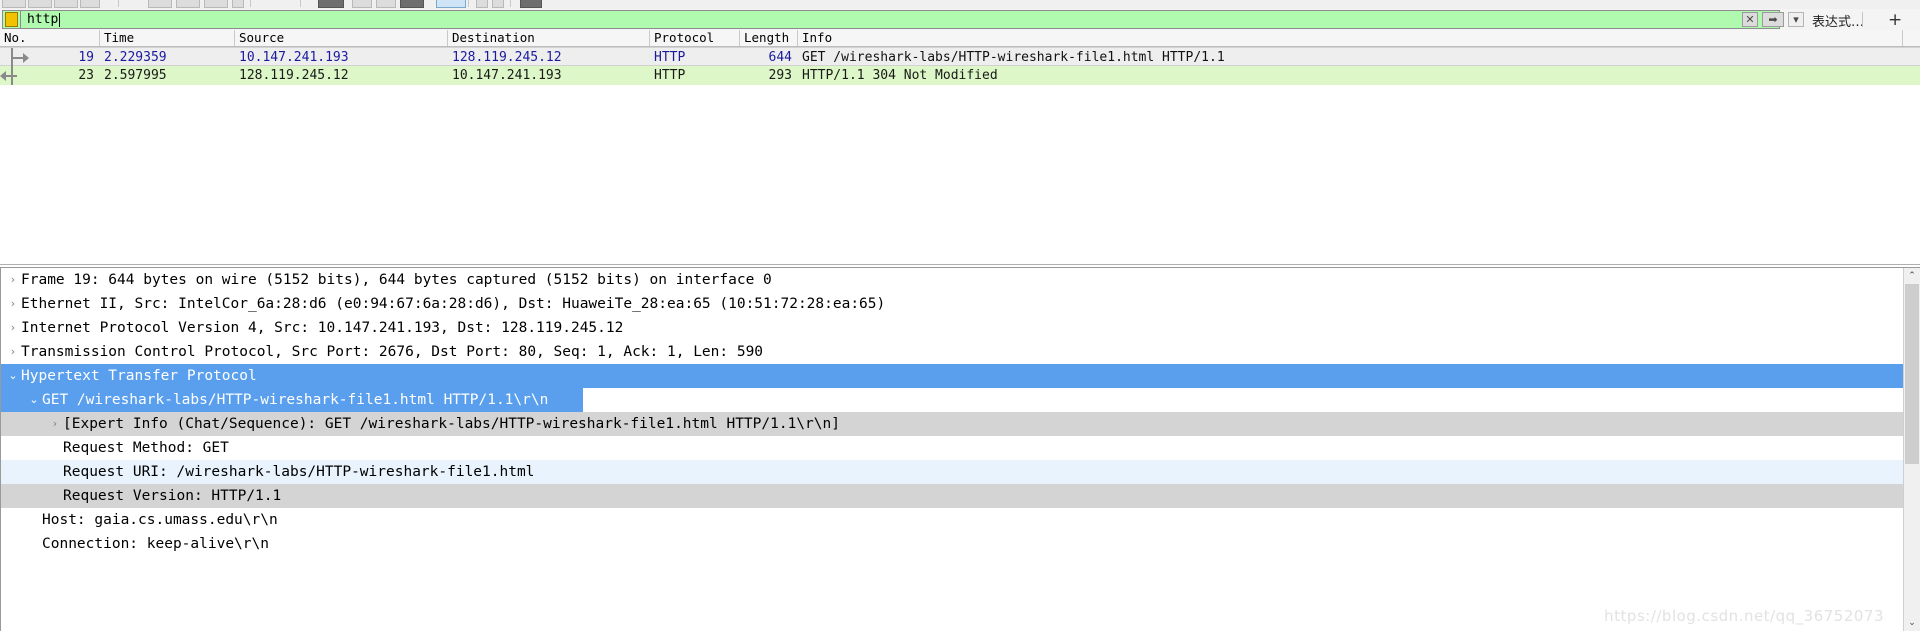 The image size is (1920, 631). What do you see at coordinates (43, 19) in the screenshot?
I see `display-filter-value: http` at bounding box center [43, 19].